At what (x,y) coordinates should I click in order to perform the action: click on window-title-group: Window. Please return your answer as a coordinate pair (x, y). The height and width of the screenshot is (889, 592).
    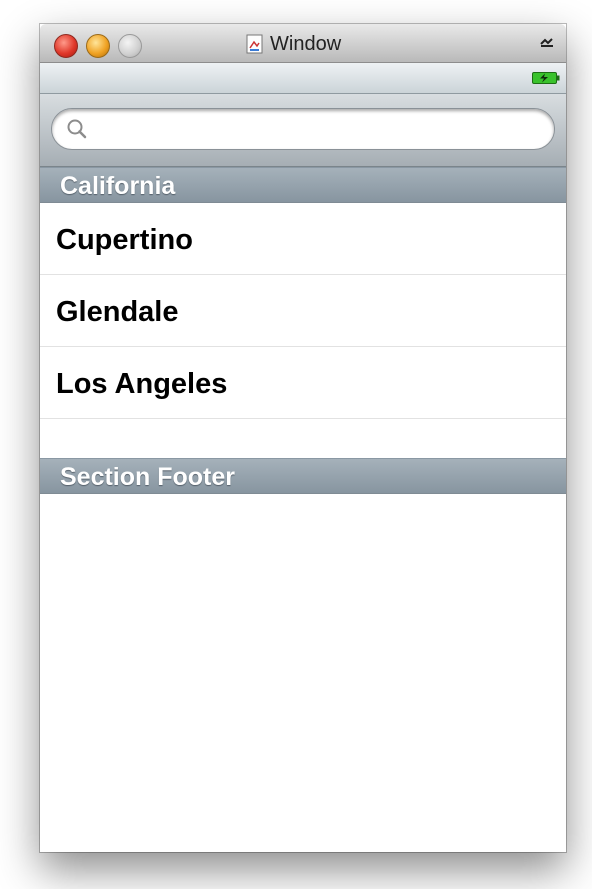
    Looking at the image, I should click on (293, 44).